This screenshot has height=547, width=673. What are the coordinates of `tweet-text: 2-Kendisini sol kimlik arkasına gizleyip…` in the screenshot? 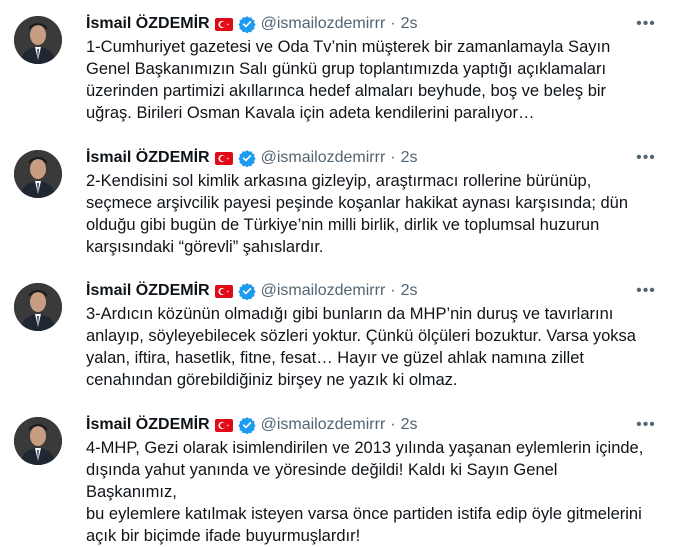 It's located at (357, 214).